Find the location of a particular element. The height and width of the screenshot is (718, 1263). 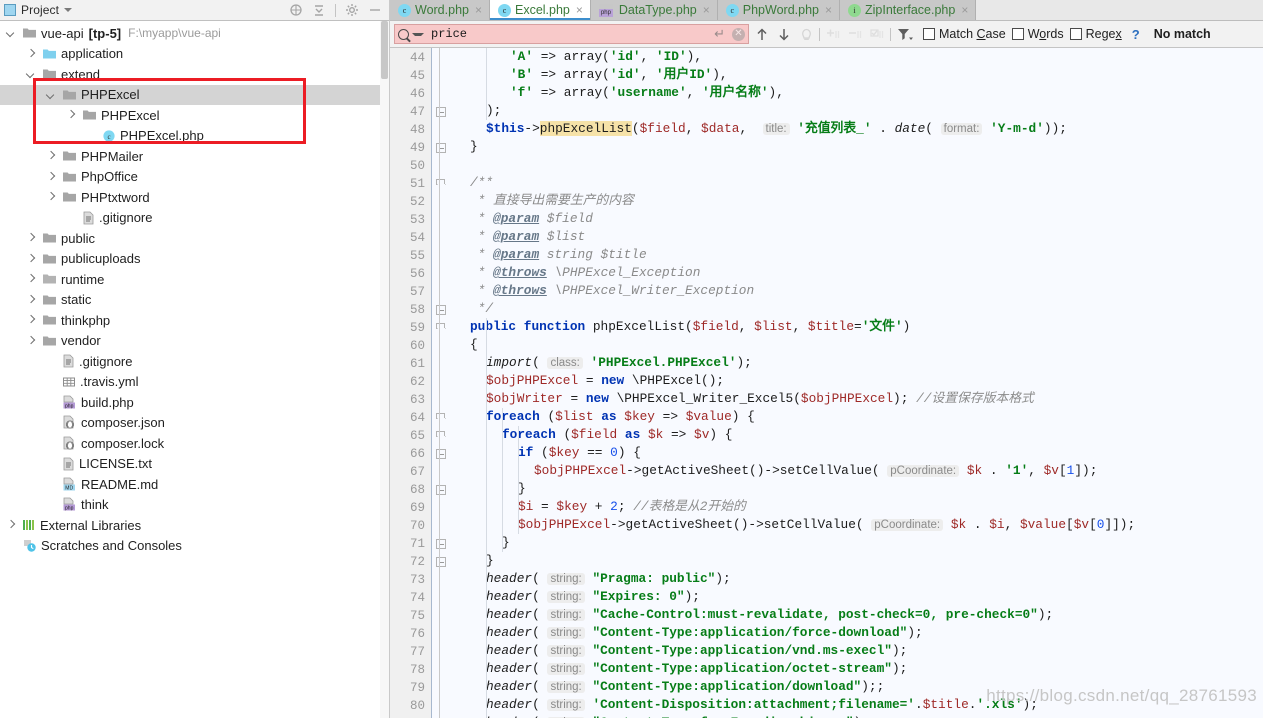

scratches-icon is located at coordinates (29, 545).